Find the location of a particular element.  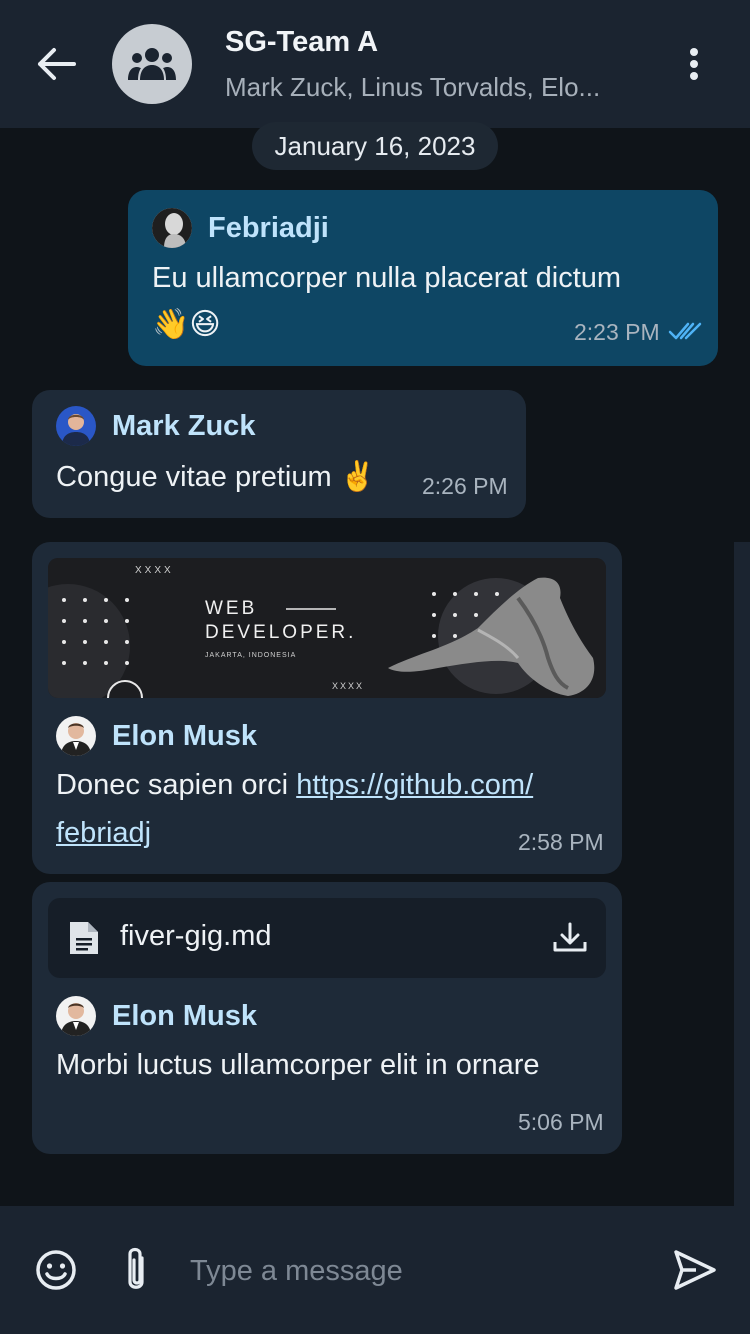

message-text-prefix: Donec sapien orci is located at coordinates (176, 785).